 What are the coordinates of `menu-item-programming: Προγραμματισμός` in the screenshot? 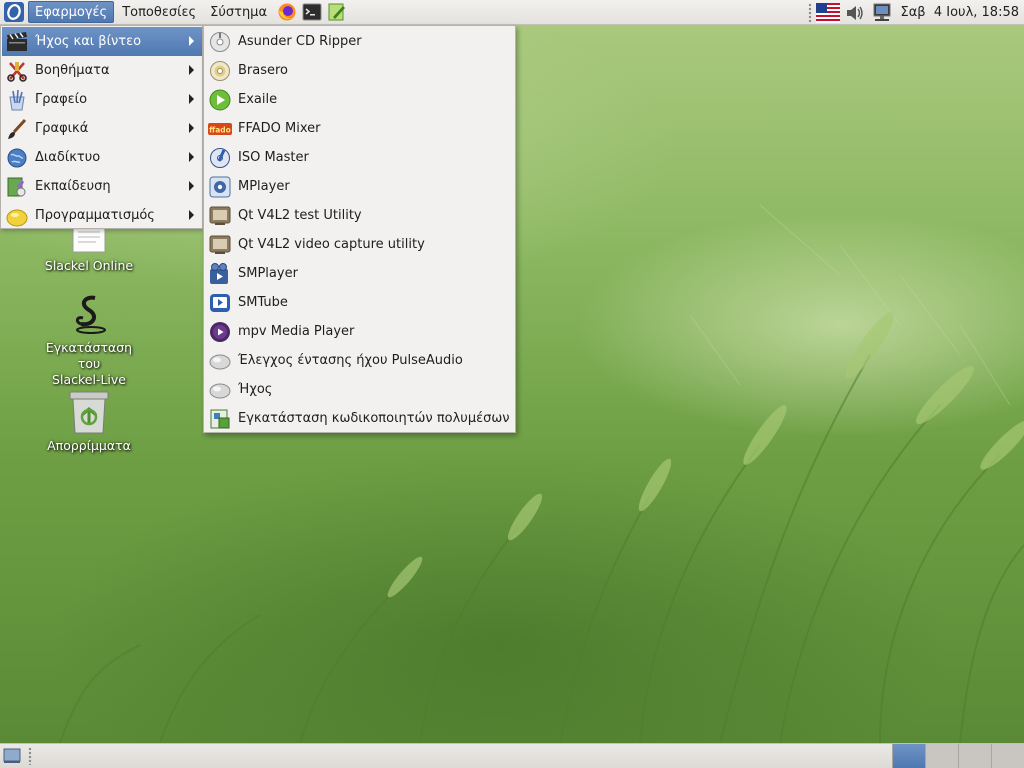 It's located at (102, 215).